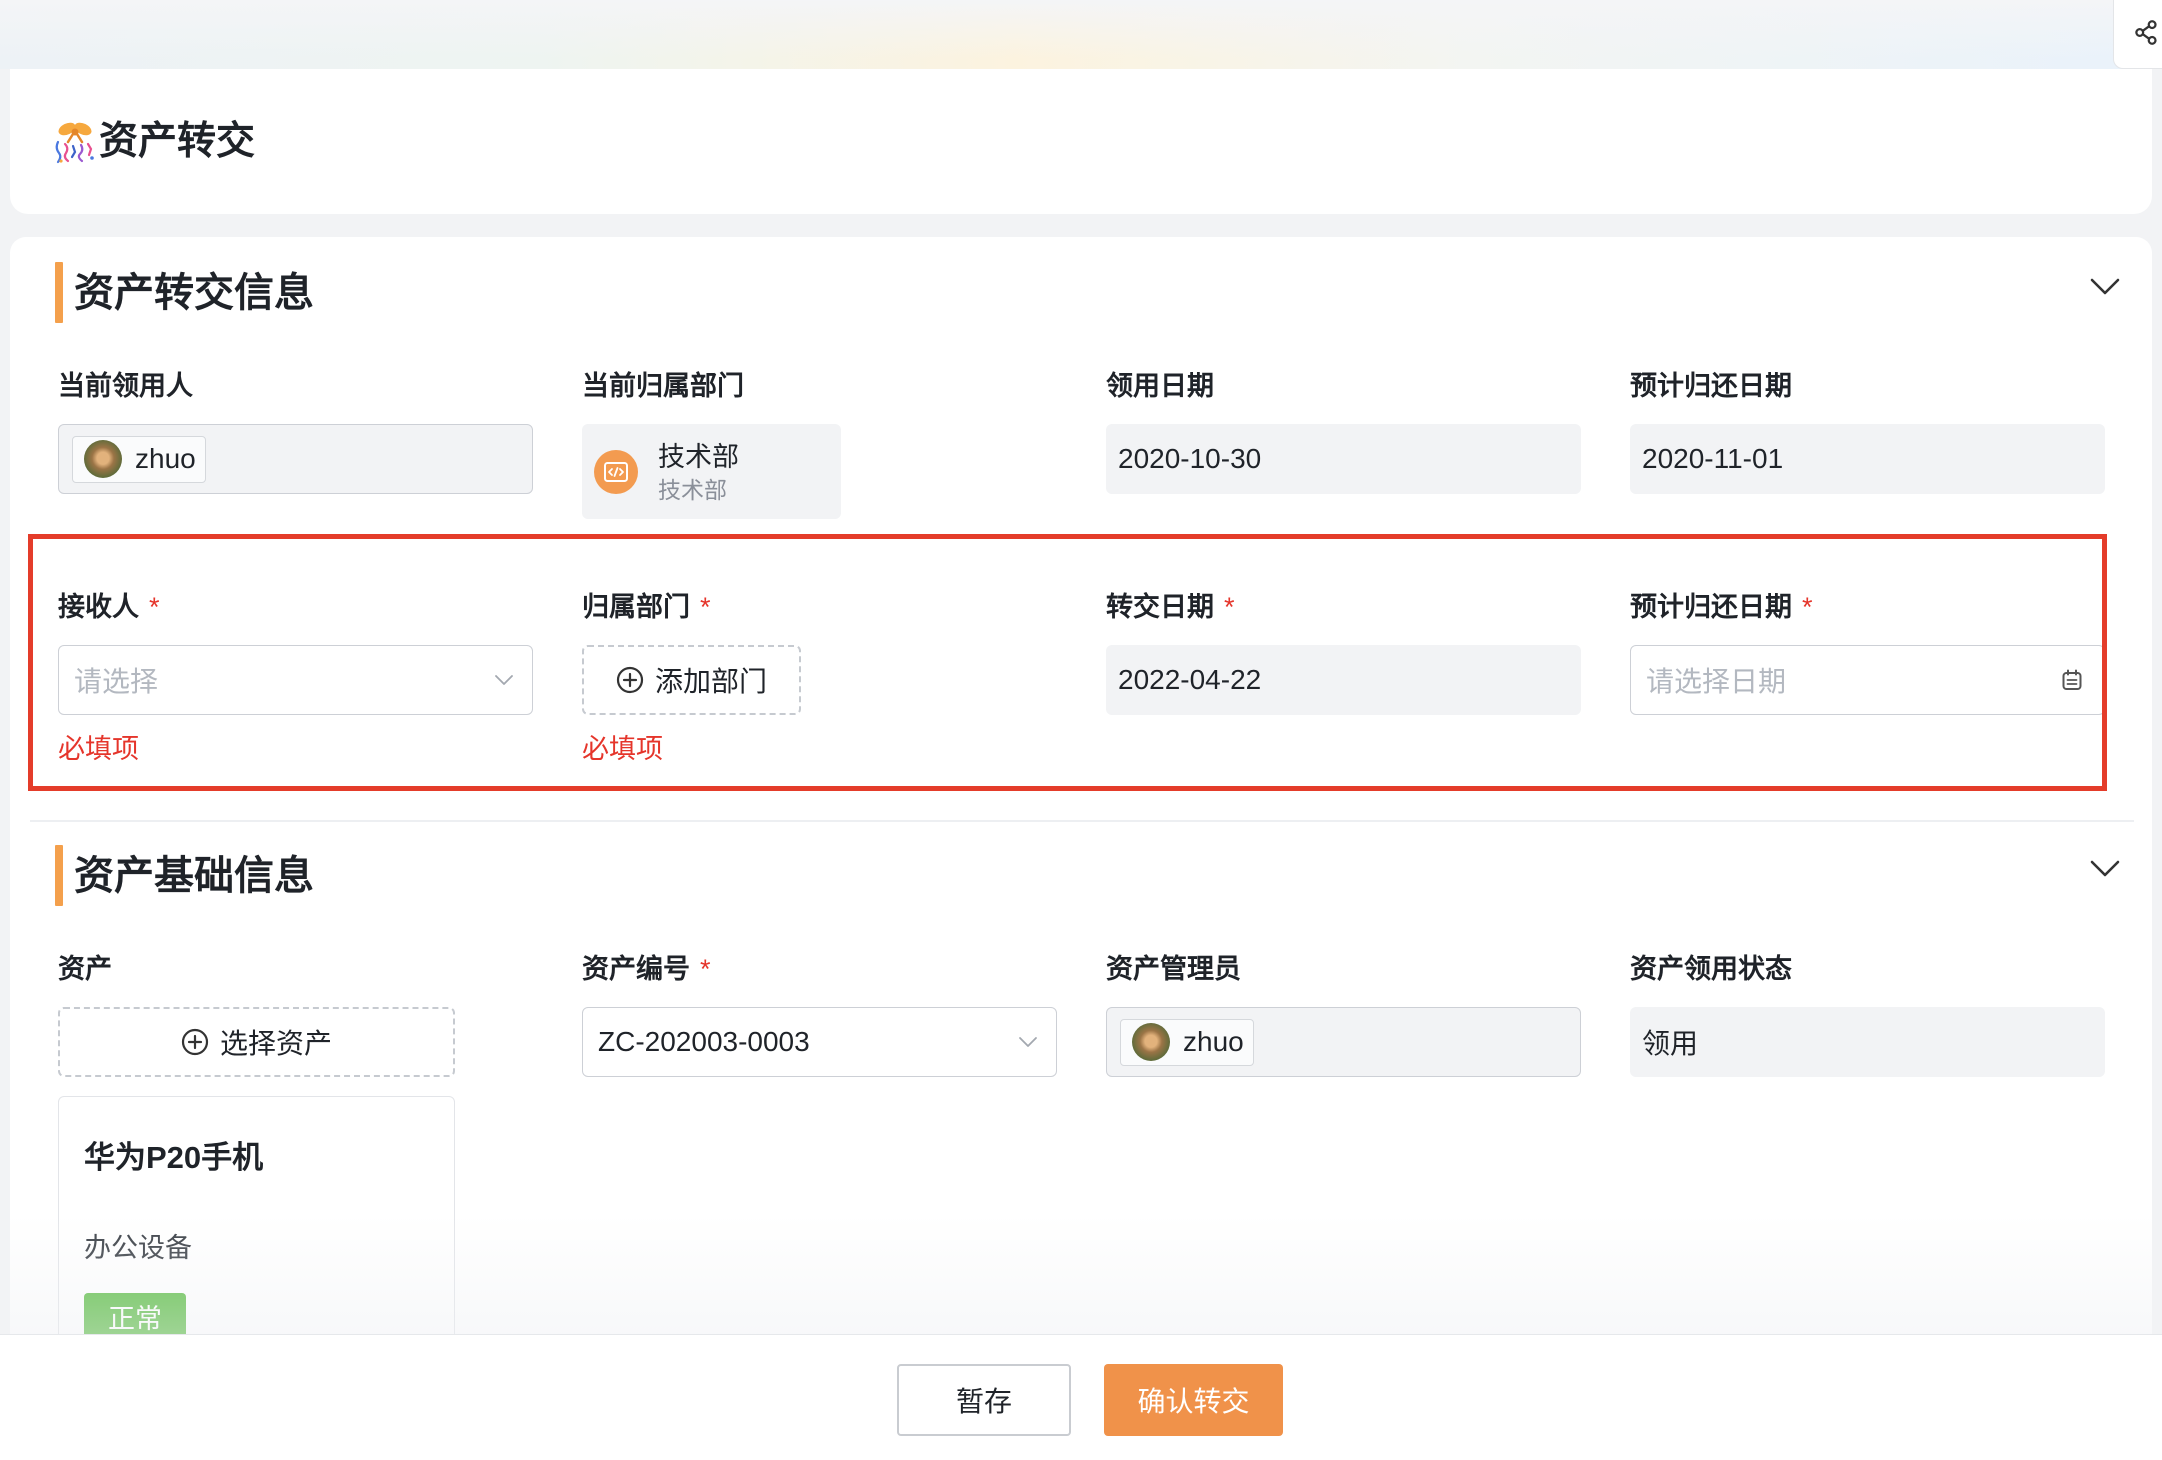 This screenshot has width=2162, height=1460. What do you see at coordinates (1867, 386) in the screenshot?
I see `field-label: 预计归还日期` at bounding box center [1867, 386].